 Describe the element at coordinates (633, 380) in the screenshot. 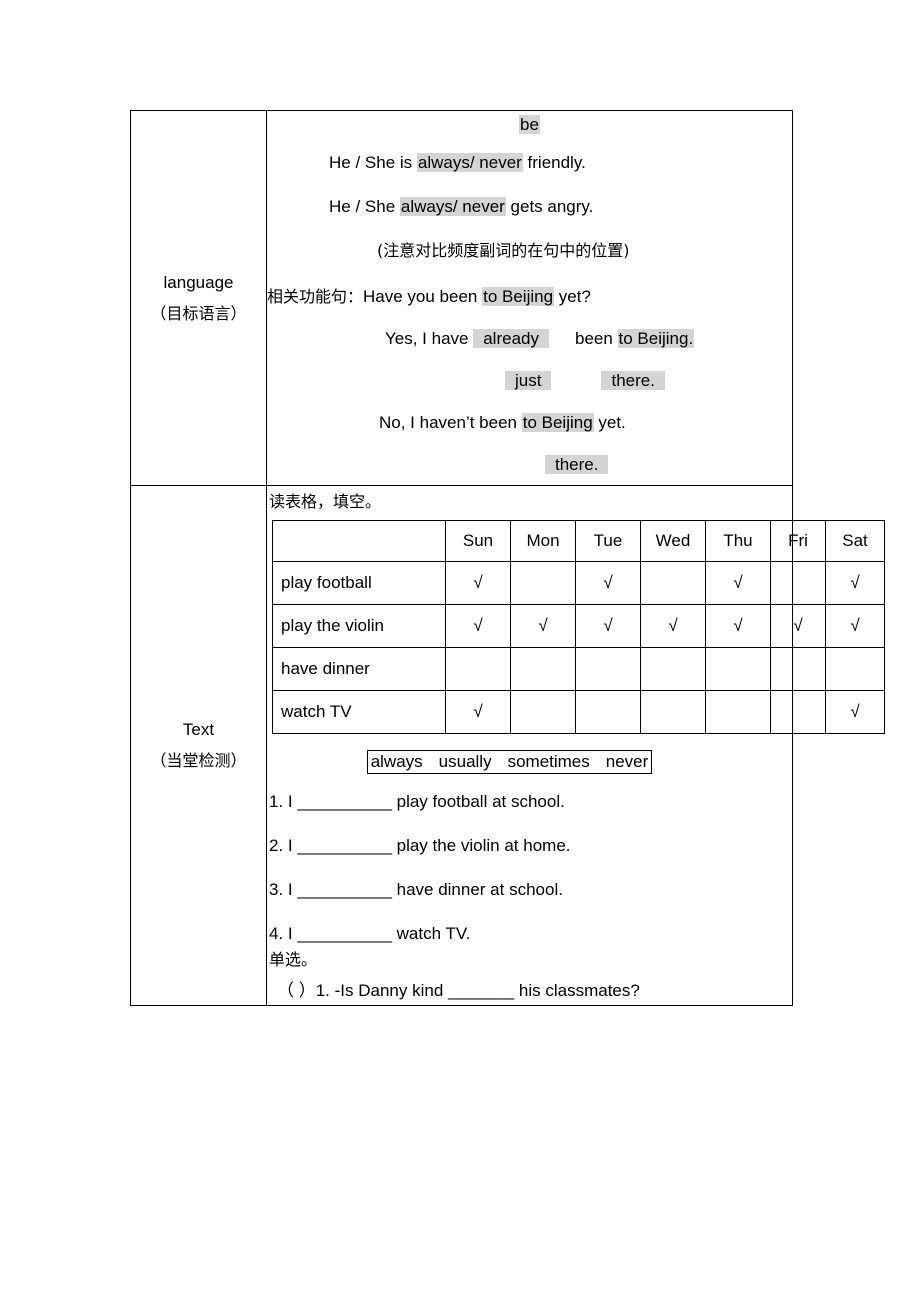

I see `answer-2-highlight-there: there.` at that location.